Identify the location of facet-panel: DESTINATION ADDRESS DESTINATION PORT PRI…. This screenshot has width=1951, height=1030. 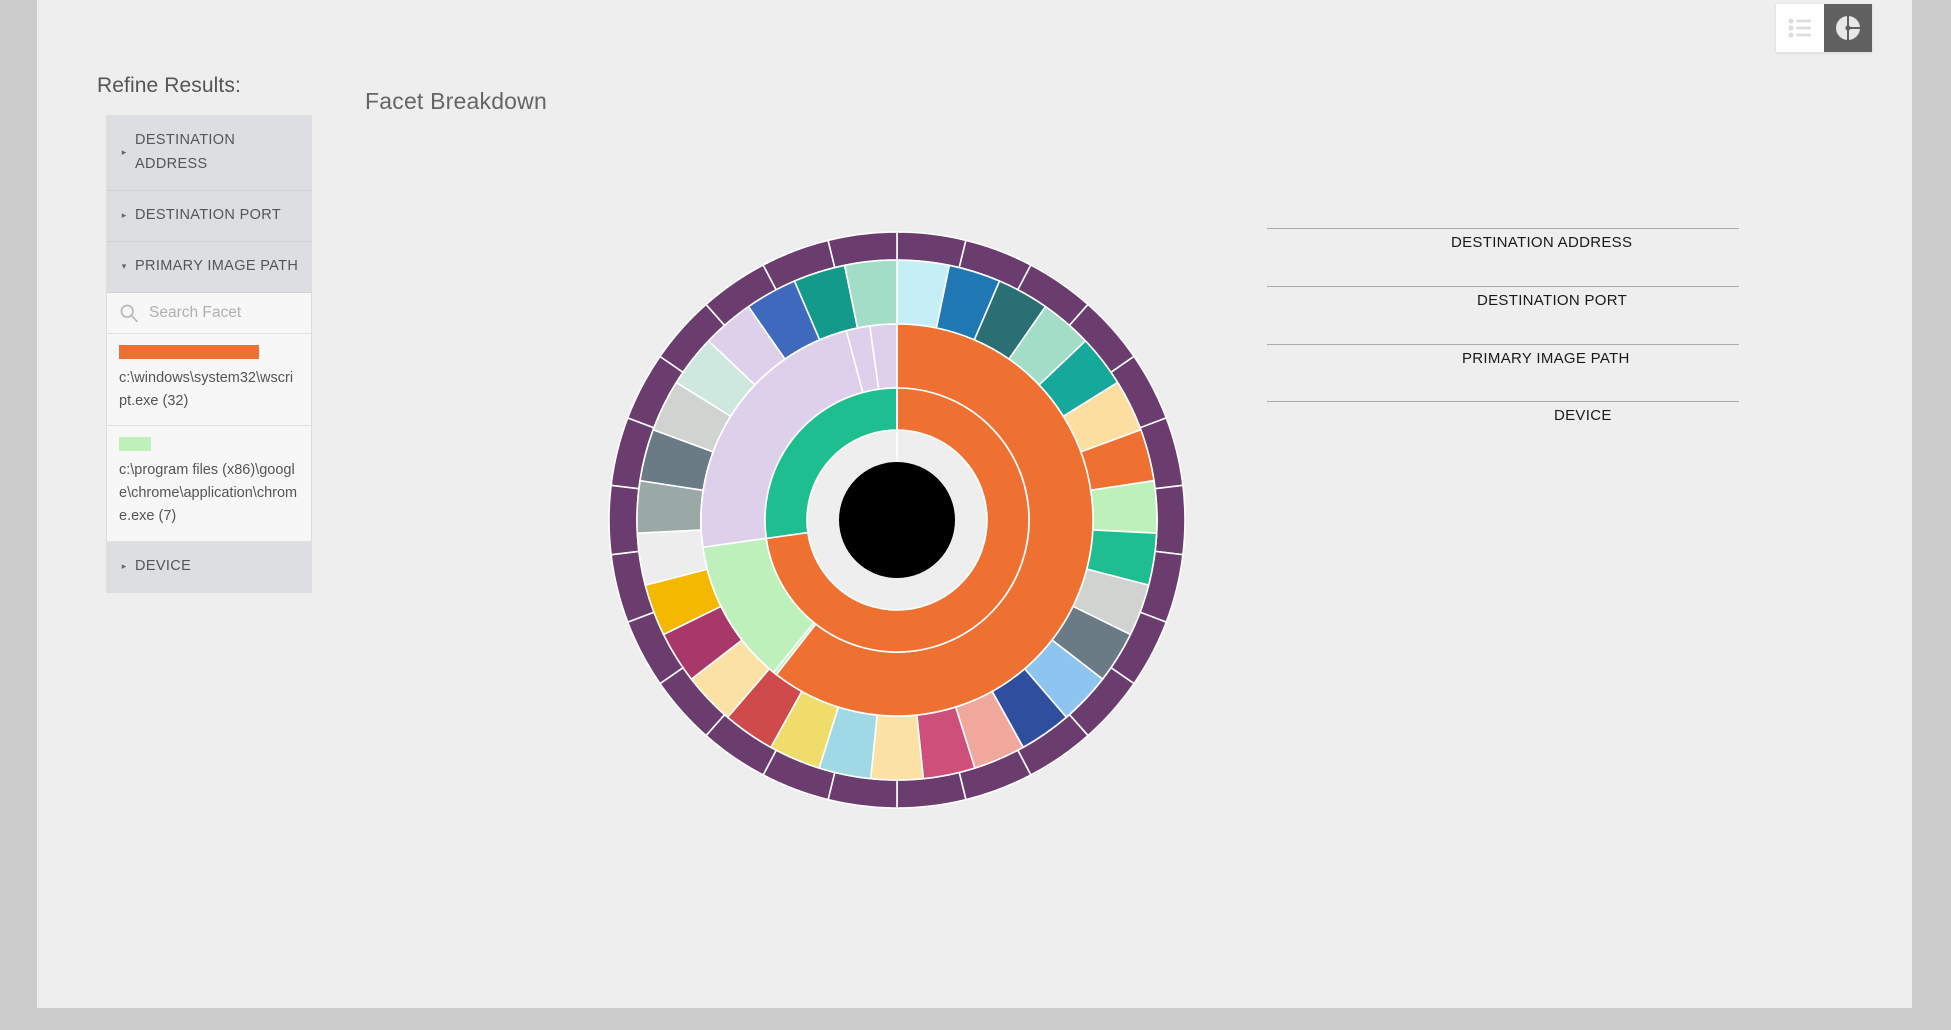
(209, 354).